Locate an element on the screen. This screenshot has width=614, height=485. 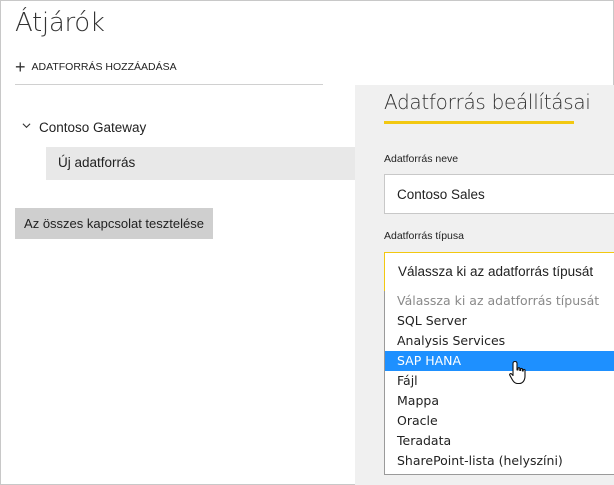
data-source-type-select: Válassza ki az adatforrás típusát is located at coordinates (499, 272).